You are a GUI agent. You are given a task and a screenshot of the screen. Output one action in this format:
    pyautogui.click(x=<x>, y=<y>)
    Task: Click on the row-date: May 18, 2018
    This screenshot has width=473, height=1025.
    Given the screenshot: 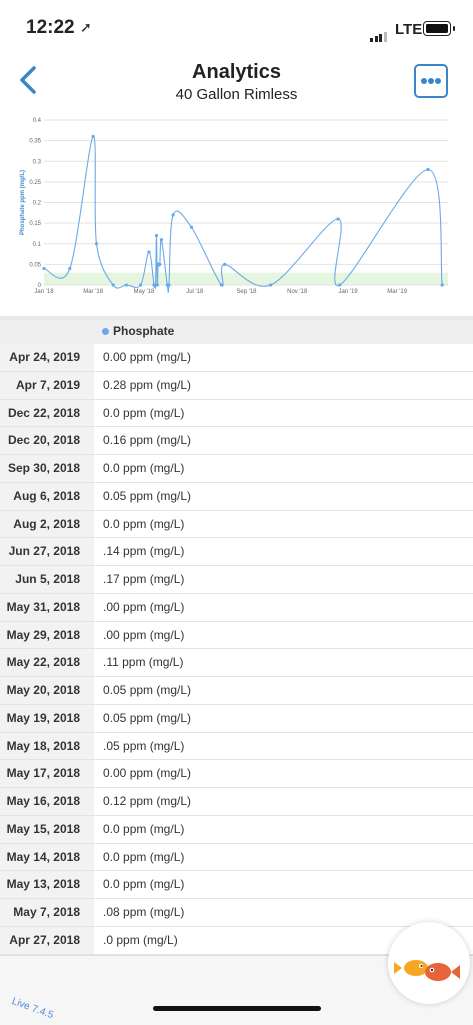 What is the action you would take?
    pyautogui.click(x=47, y=746)
    